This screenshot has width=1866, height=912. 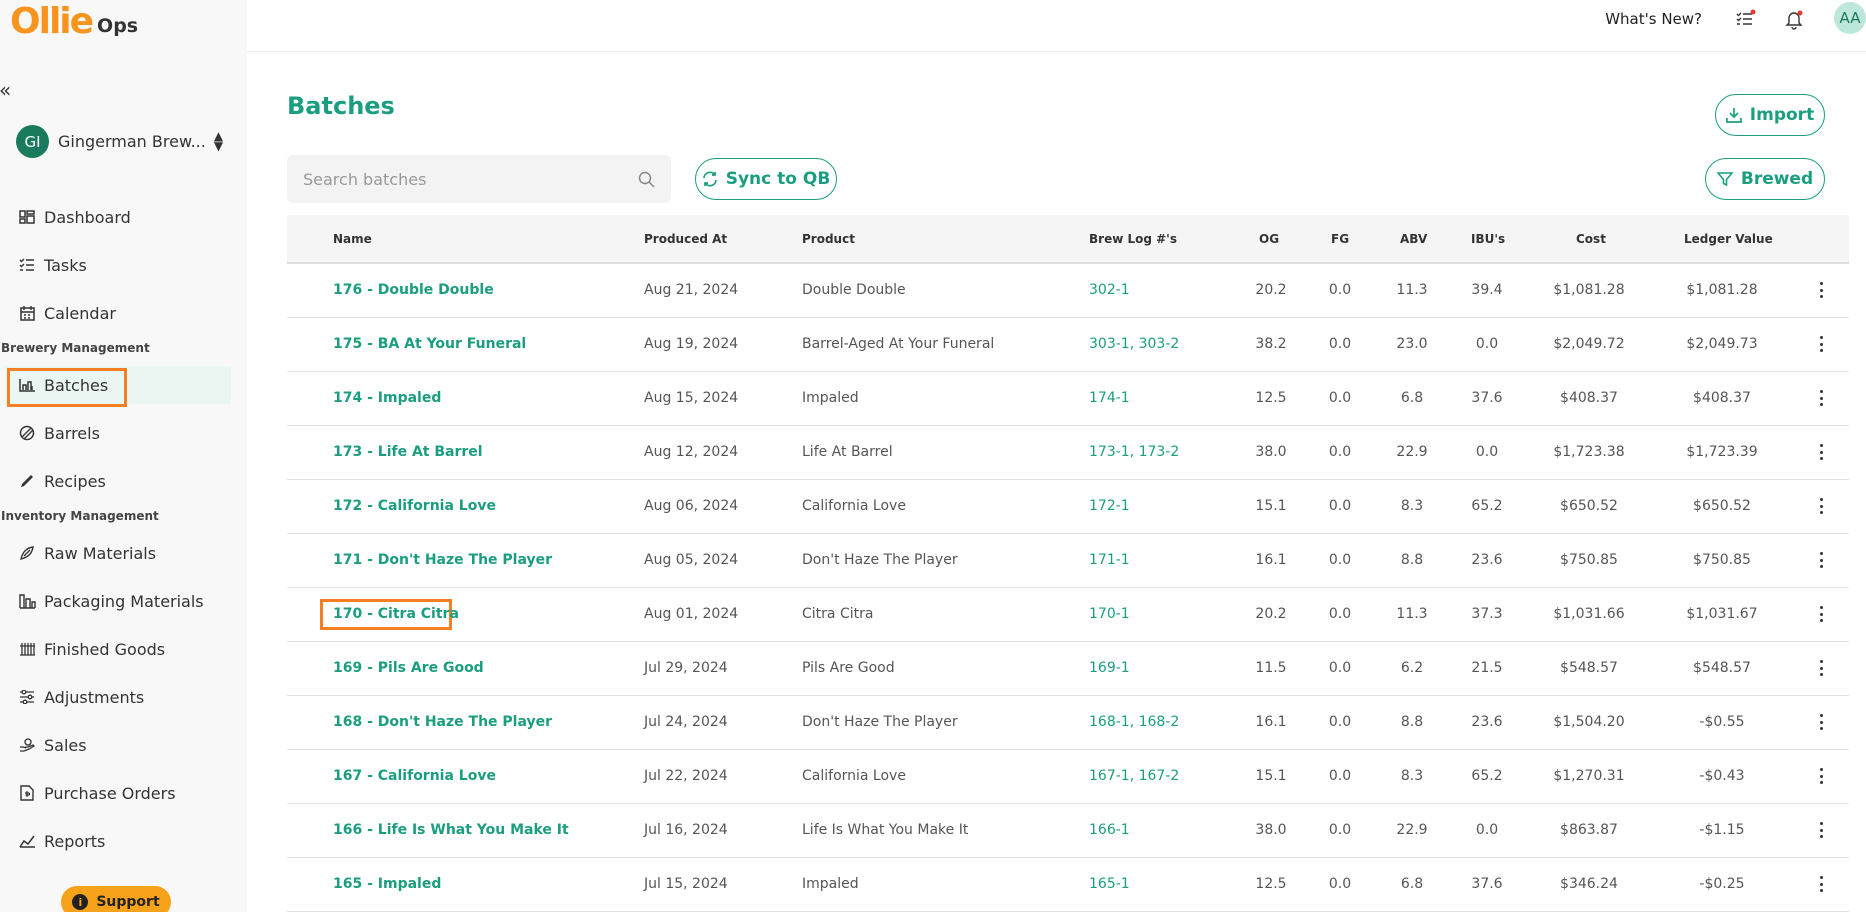 What do you see at coordinates (1850, 18) in the screenshot?
I see `user-avatar: AA` at bounding box center [1850, 18].